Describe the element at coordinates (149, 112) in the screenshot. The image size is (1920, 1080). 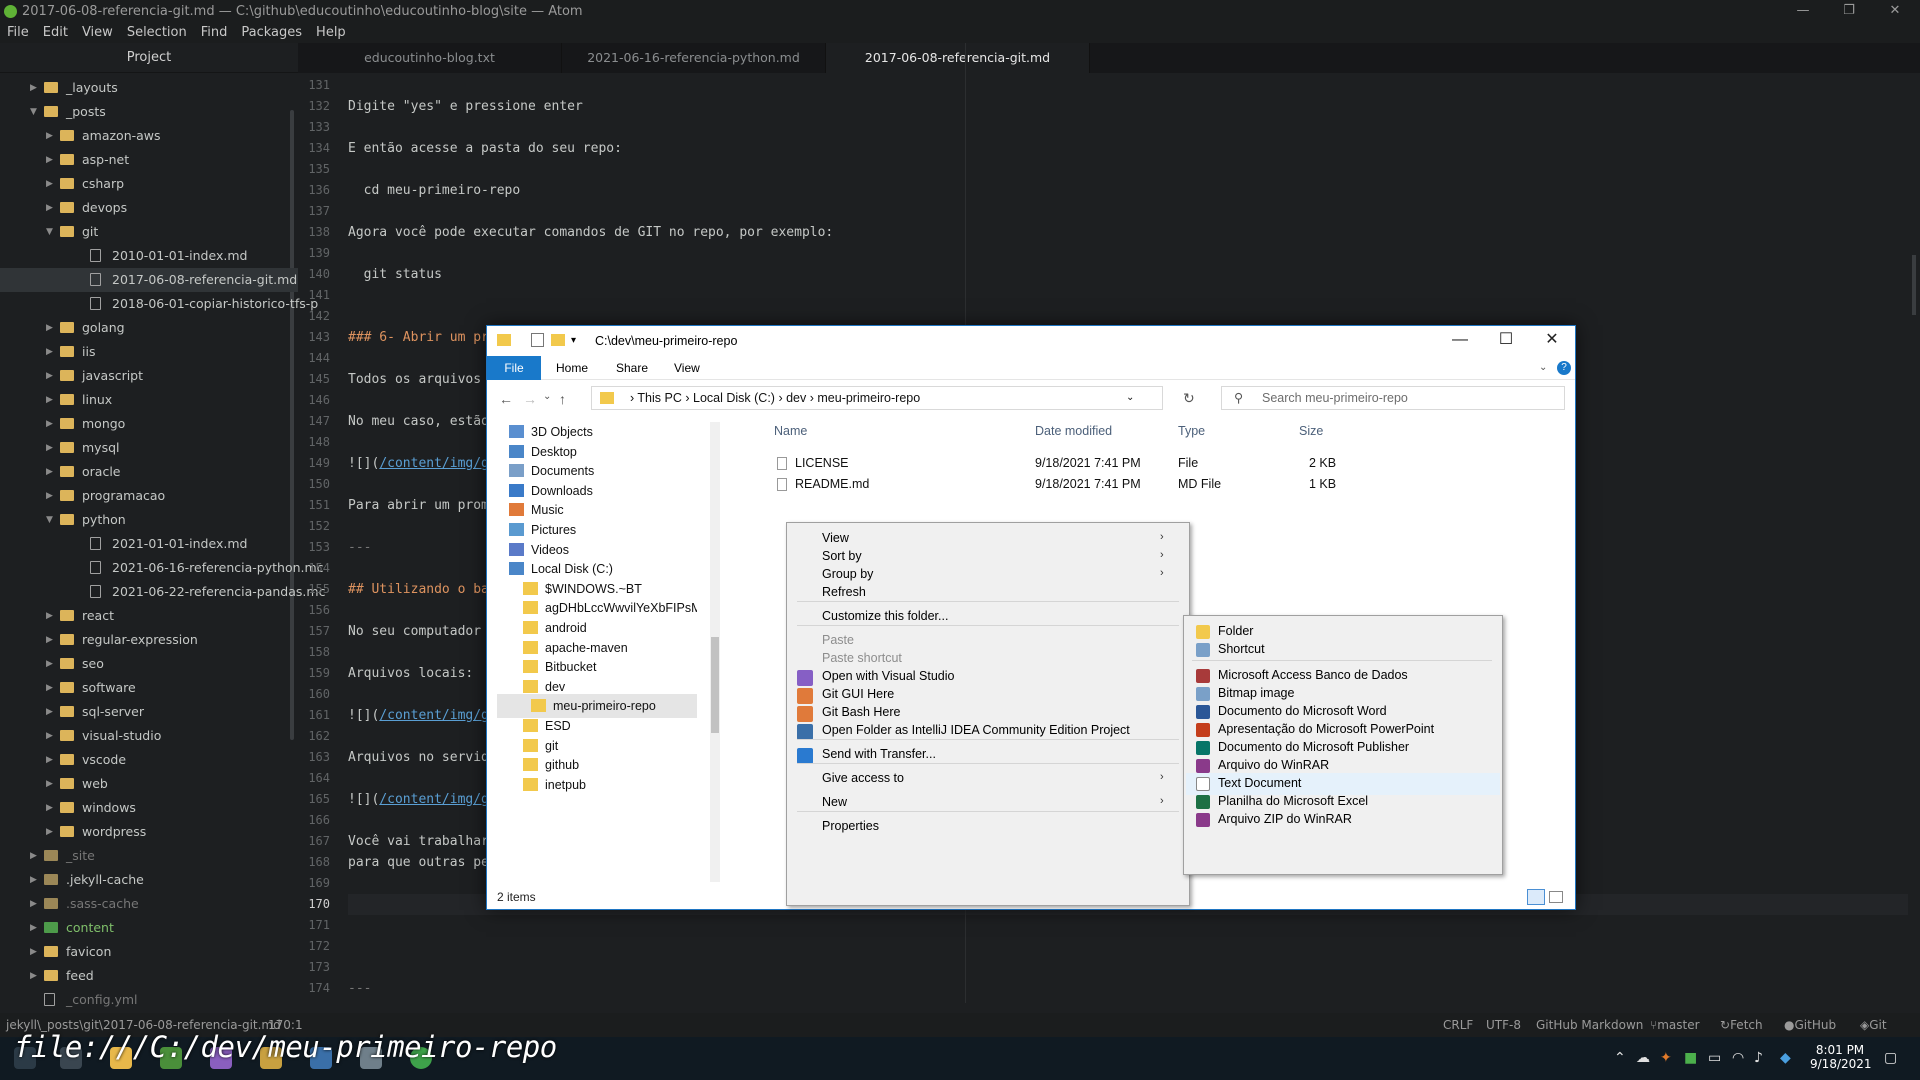
I see `tree-item: ▼ _posts` at that location.